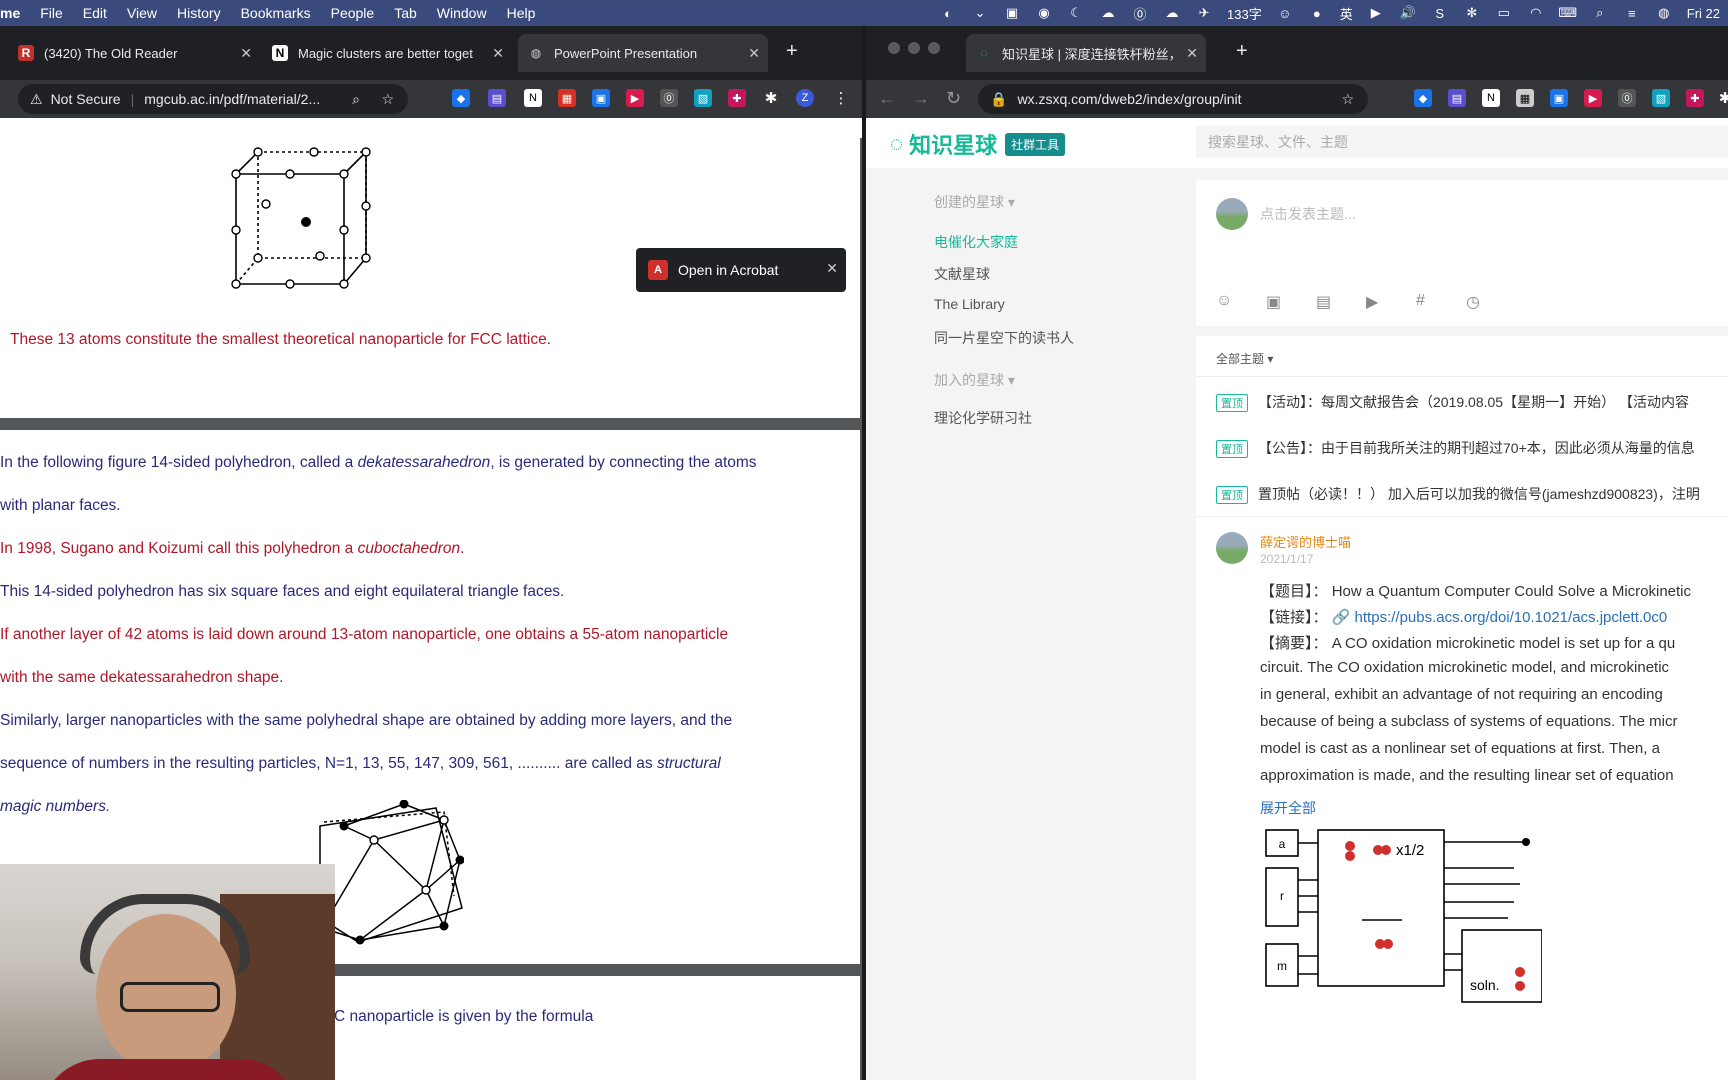 Image resolution: width=1728 pixels, height=1080 pixels. What do you see at coordinates (1323, 302) in the screenshot?
I see `file-icon: ▤` at bounding box center [1323, 302].